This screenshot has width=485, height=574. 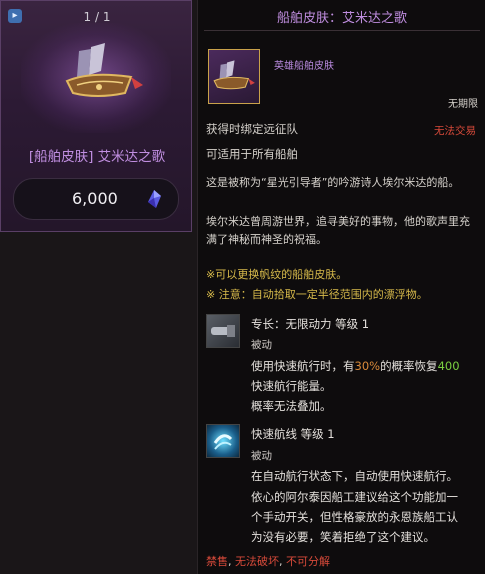 I want to click on price-button: 6,000, so click(x=96, y=199).